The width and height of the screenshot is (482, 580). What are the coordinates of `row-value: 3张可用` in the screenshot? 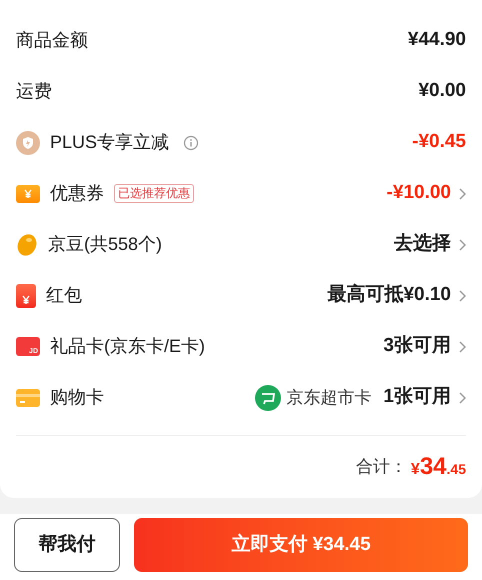 It's located at (417, 346).